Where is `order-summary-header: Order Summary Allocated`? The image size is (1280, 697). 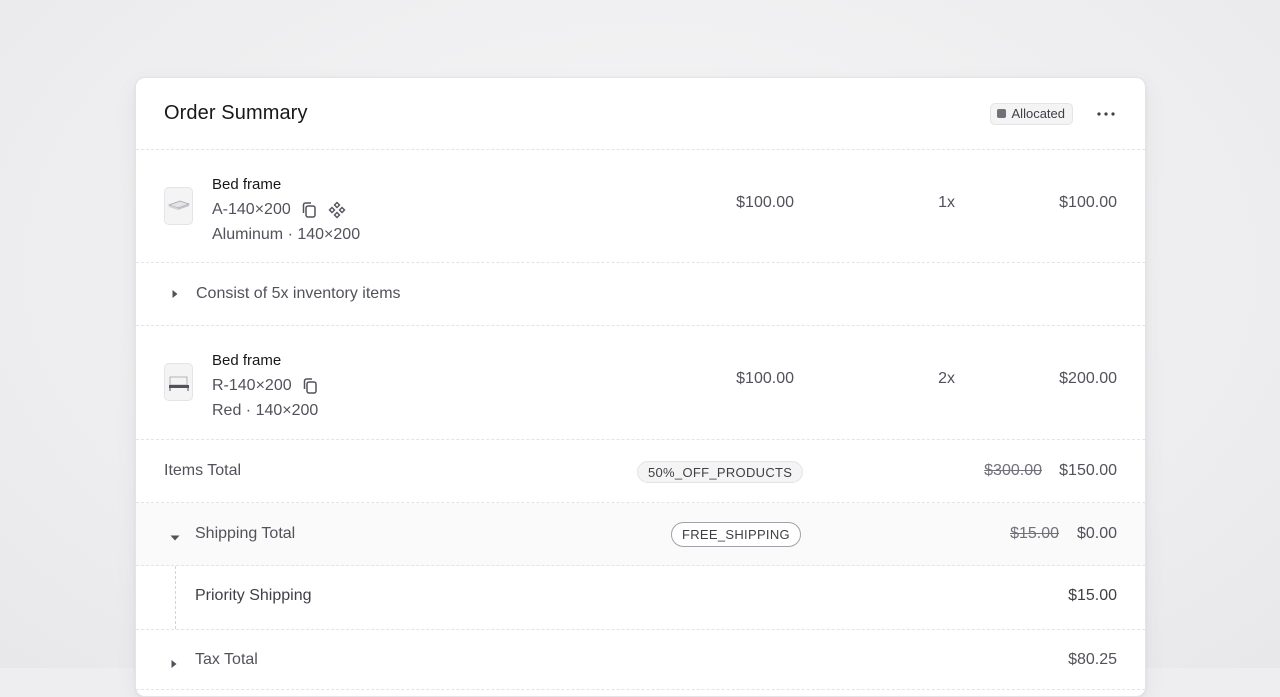 order-summary-header: Order Summary Allocated is located at coordinates (640, 114).